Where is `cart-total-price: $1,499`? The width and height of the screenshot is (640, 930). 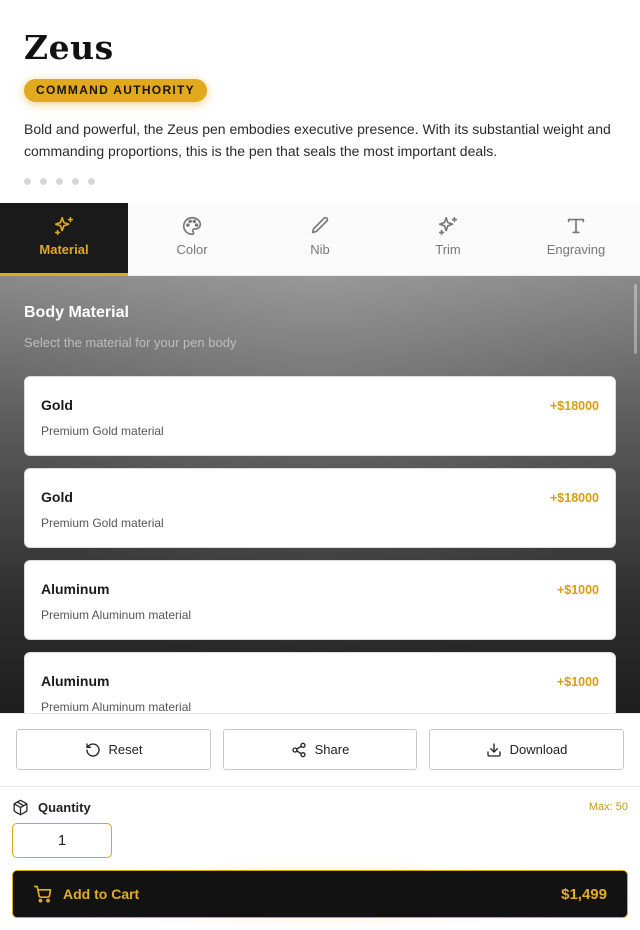
cart-total-price: $1,499 is located at coordinates (584, 894).